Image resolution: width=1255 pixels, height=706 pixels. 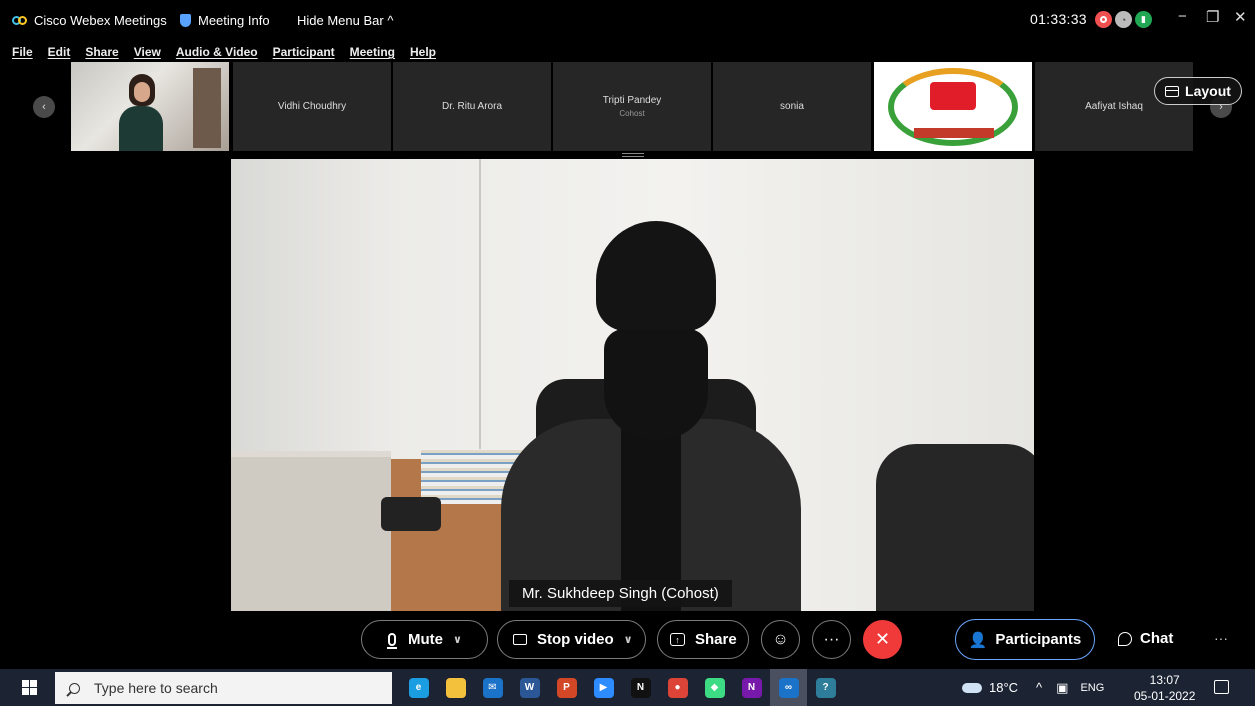 I want to click on weather-temp: 18°C, so click(x=1003, y=687).